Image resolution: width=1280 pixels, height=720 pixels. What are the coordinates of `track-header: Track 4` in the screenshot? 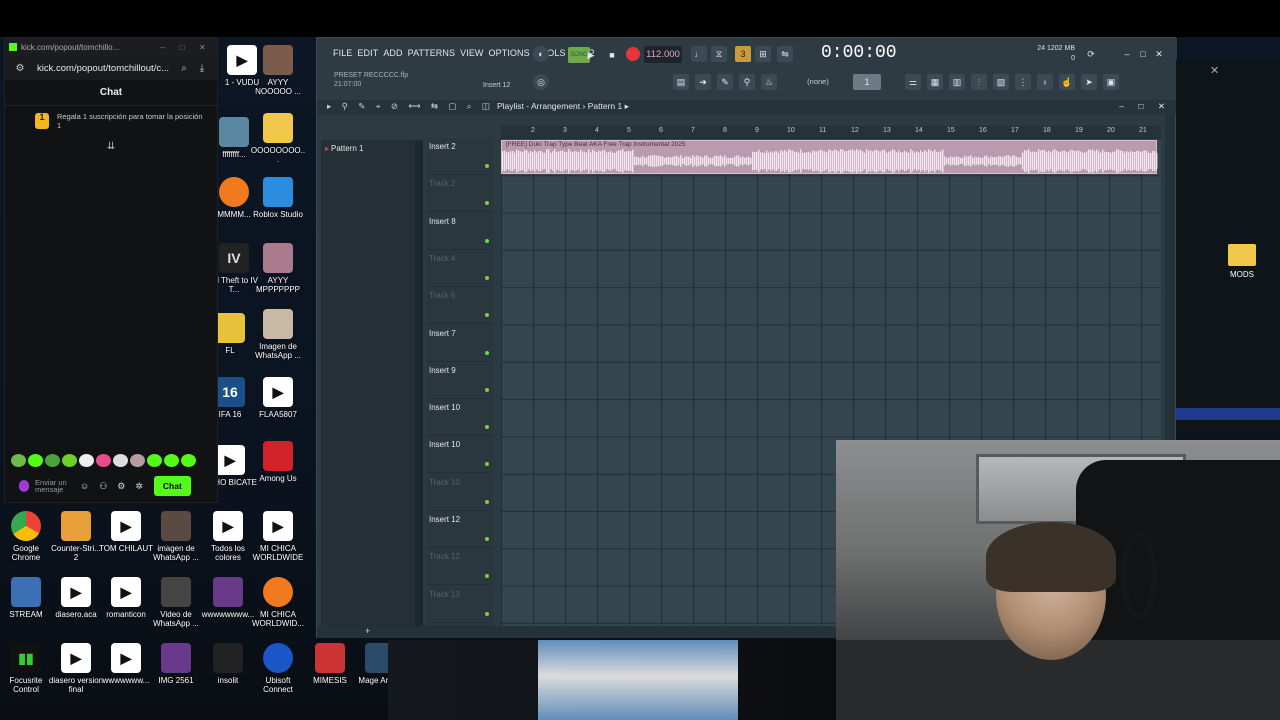 It's located at (460, 268).